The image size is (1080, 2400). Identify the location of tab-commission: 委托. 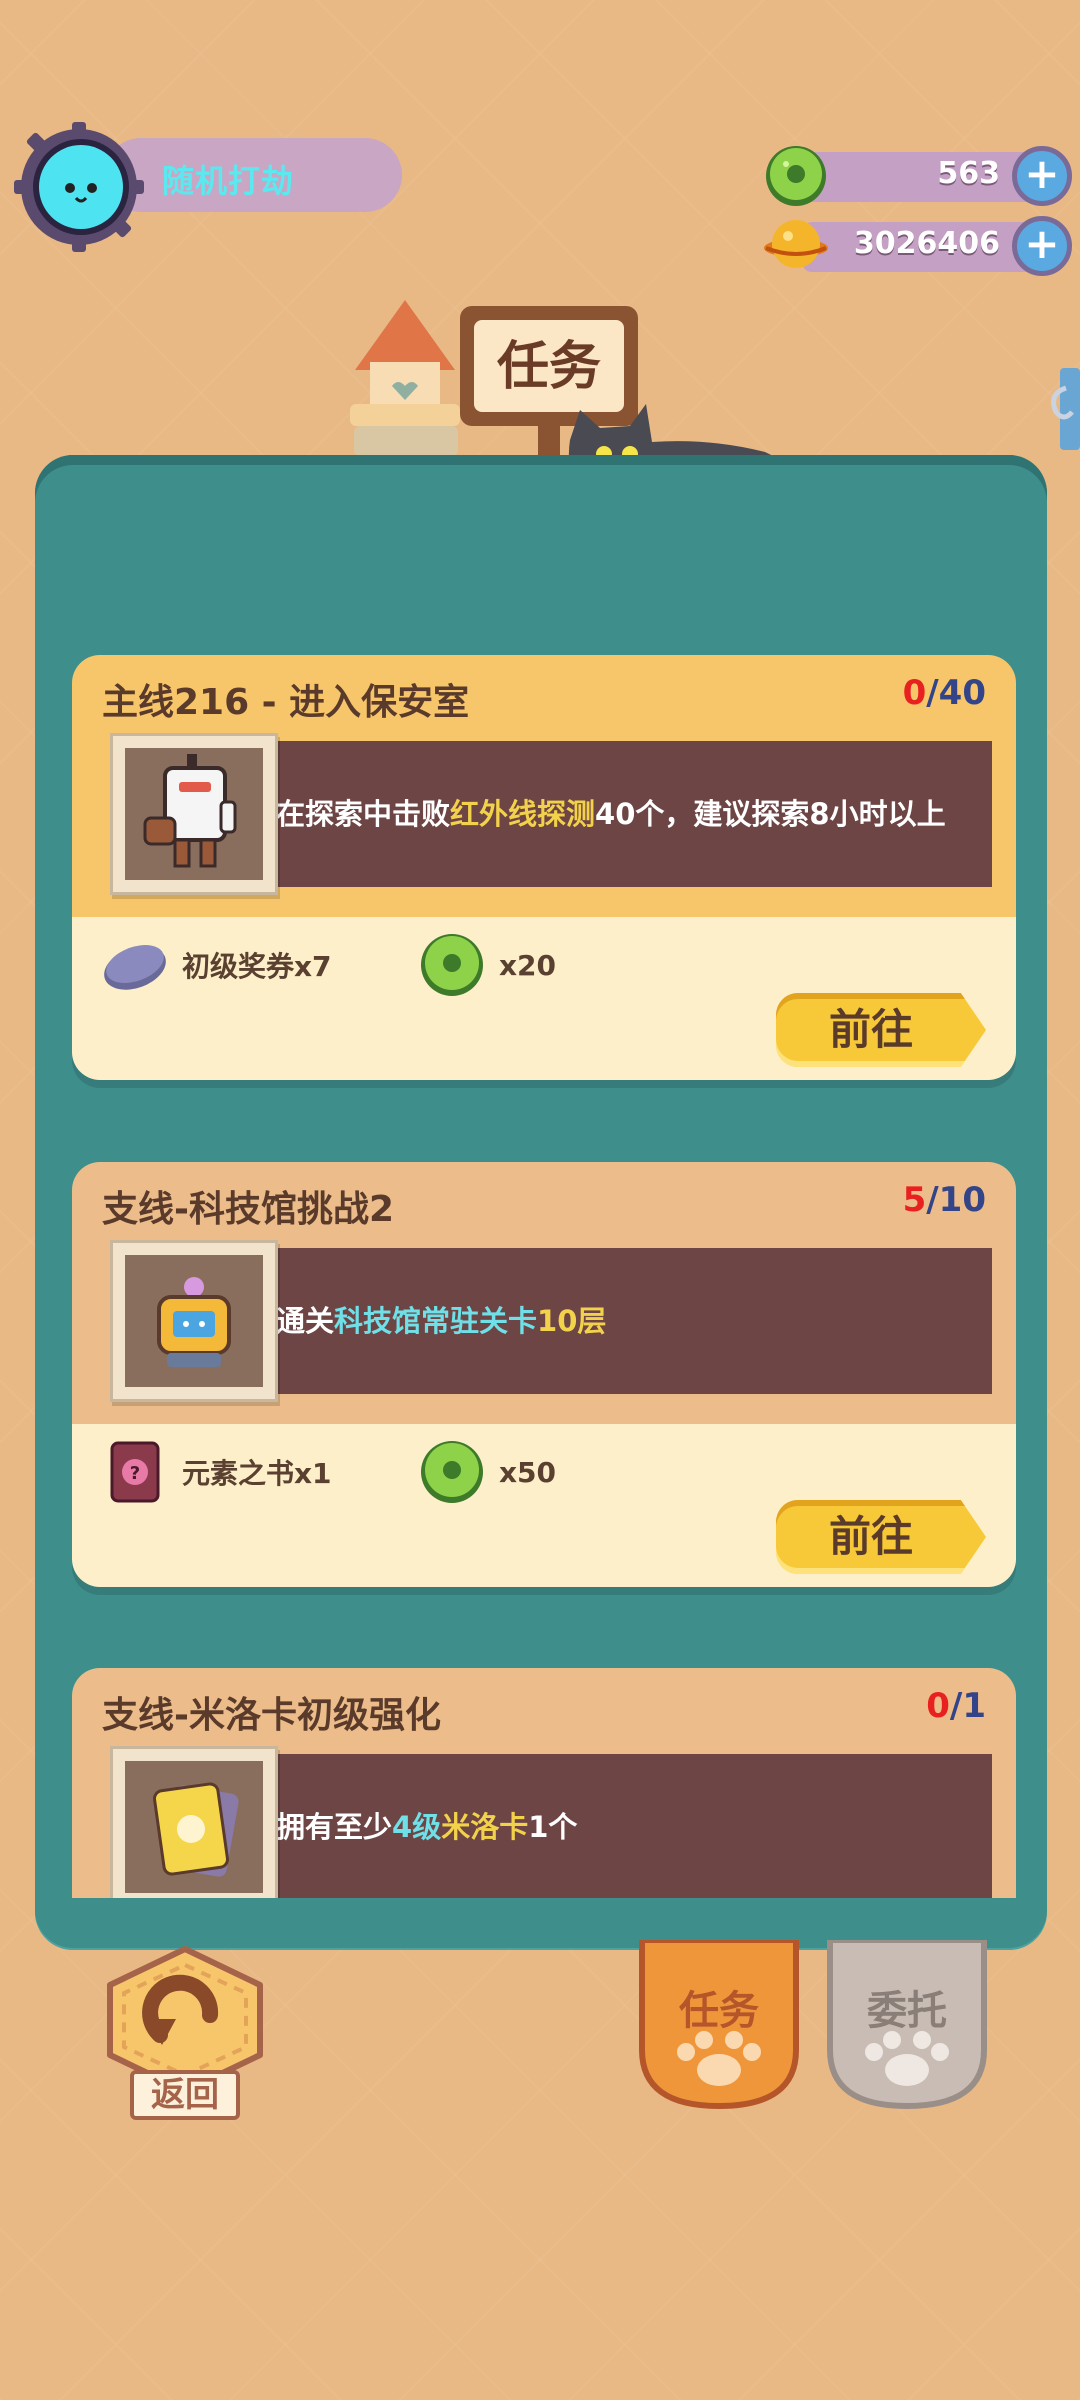
(907, 2025).